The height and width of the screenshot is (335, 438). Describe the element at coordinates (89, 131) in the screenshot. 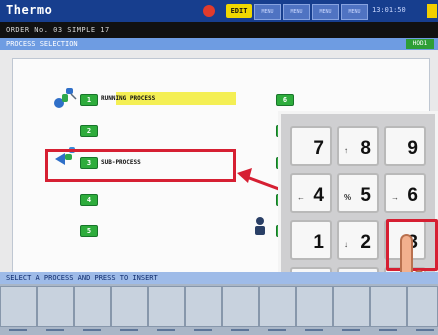

I see `process-button-2: 2` at that location.